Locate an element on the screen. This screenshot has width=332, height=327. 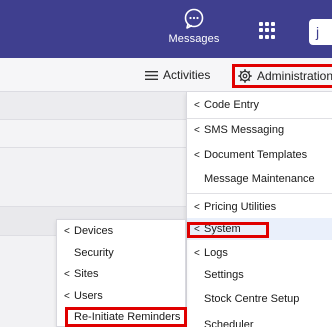
menu-item-message-maintenance: Message Maintenance is located at coordinates (259, 179).